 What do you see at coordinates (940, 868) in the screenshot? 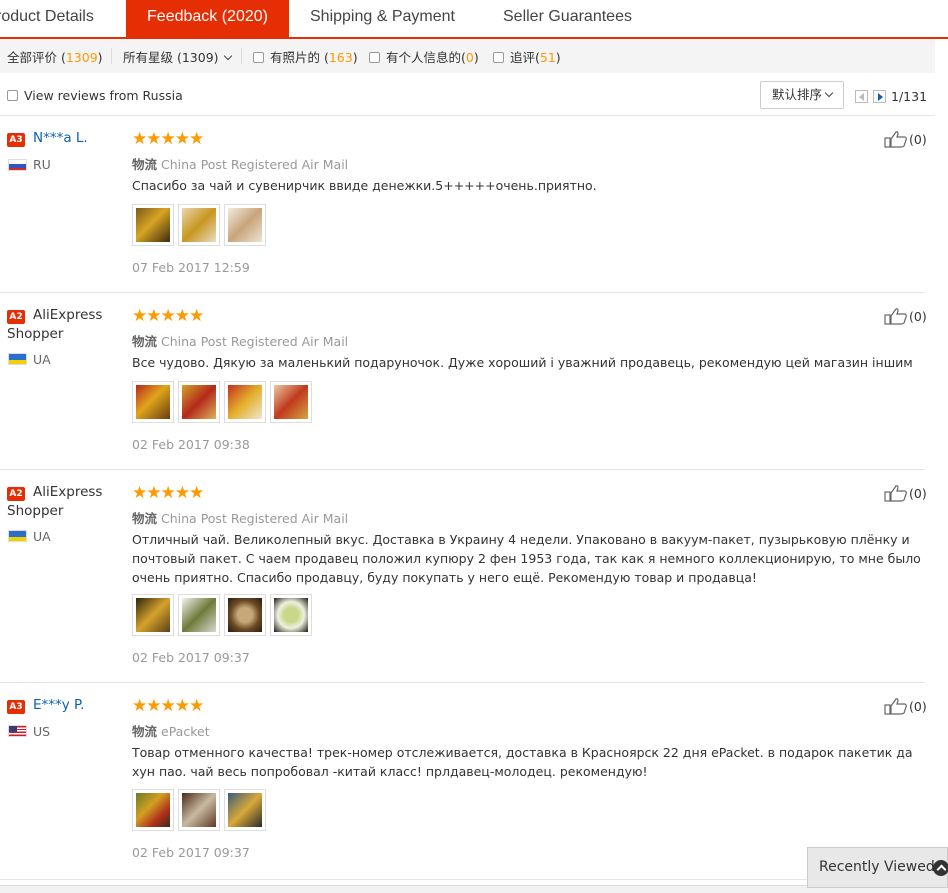
I see `chevron-up-icon` at bounding box center [940, 868].